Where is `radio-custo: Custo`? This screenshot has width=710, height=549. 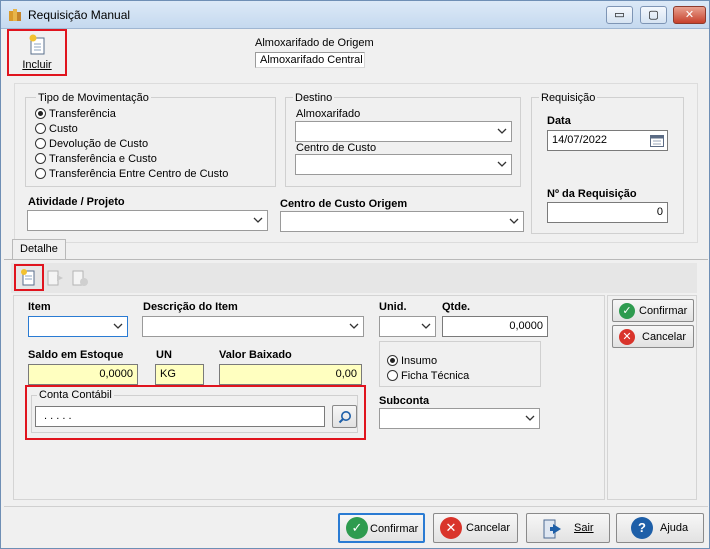
radio-custo: Custo is located at coordinates (56, 129).